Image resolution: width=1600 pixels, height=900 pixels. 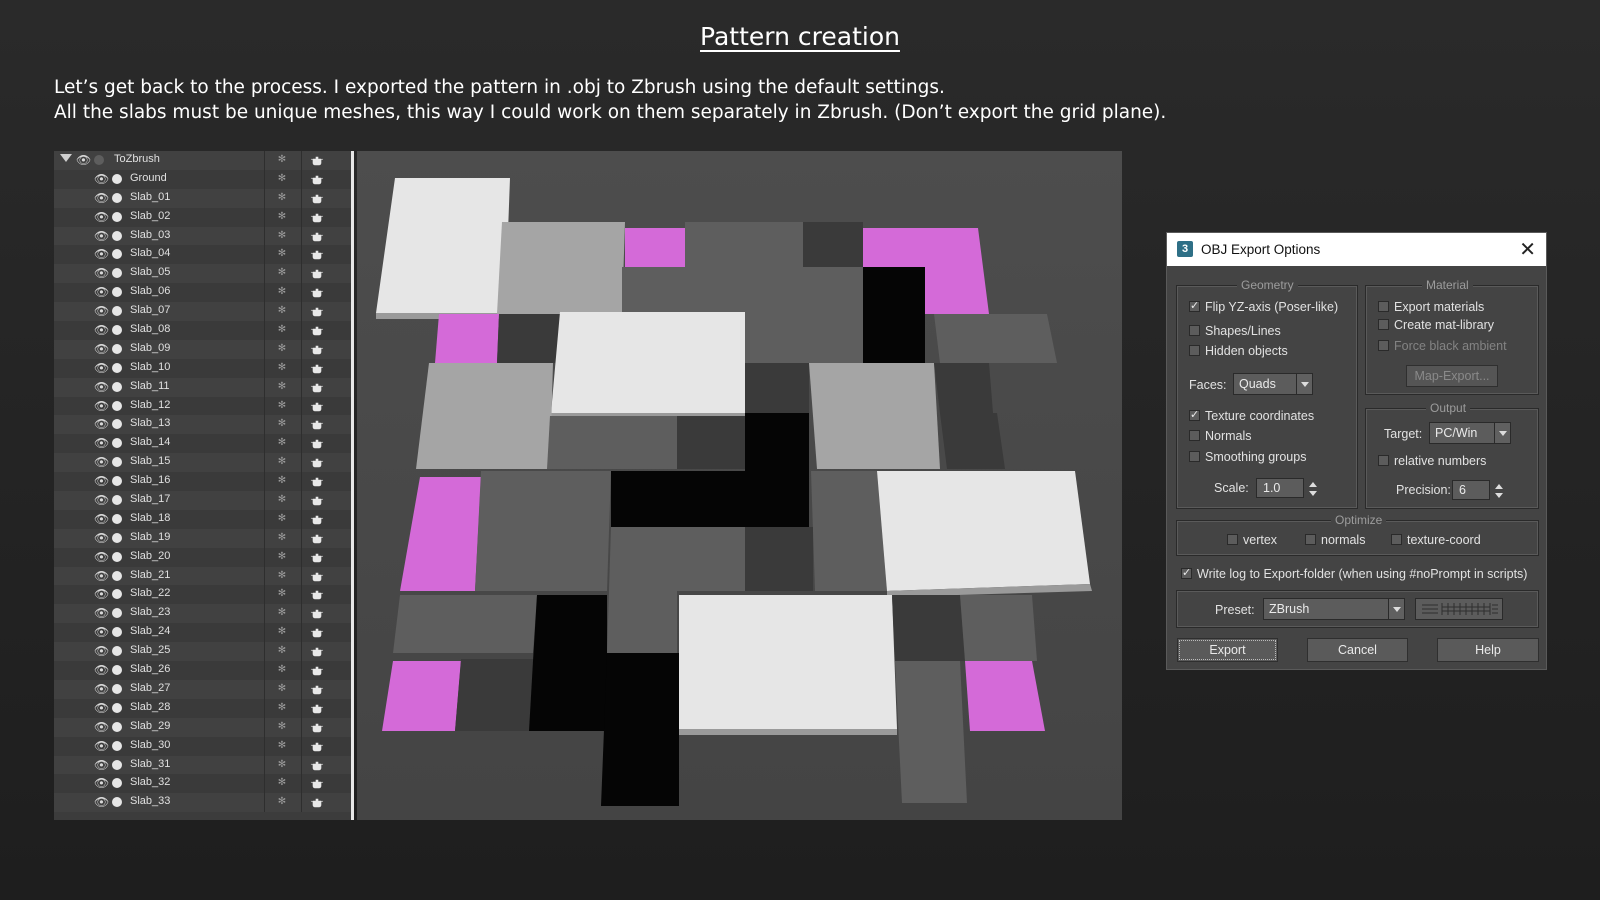 What do you see at coordinates (66, 158) in the screenshot?
I see `expand-arrow-icon` at bounding box center [66, 158].